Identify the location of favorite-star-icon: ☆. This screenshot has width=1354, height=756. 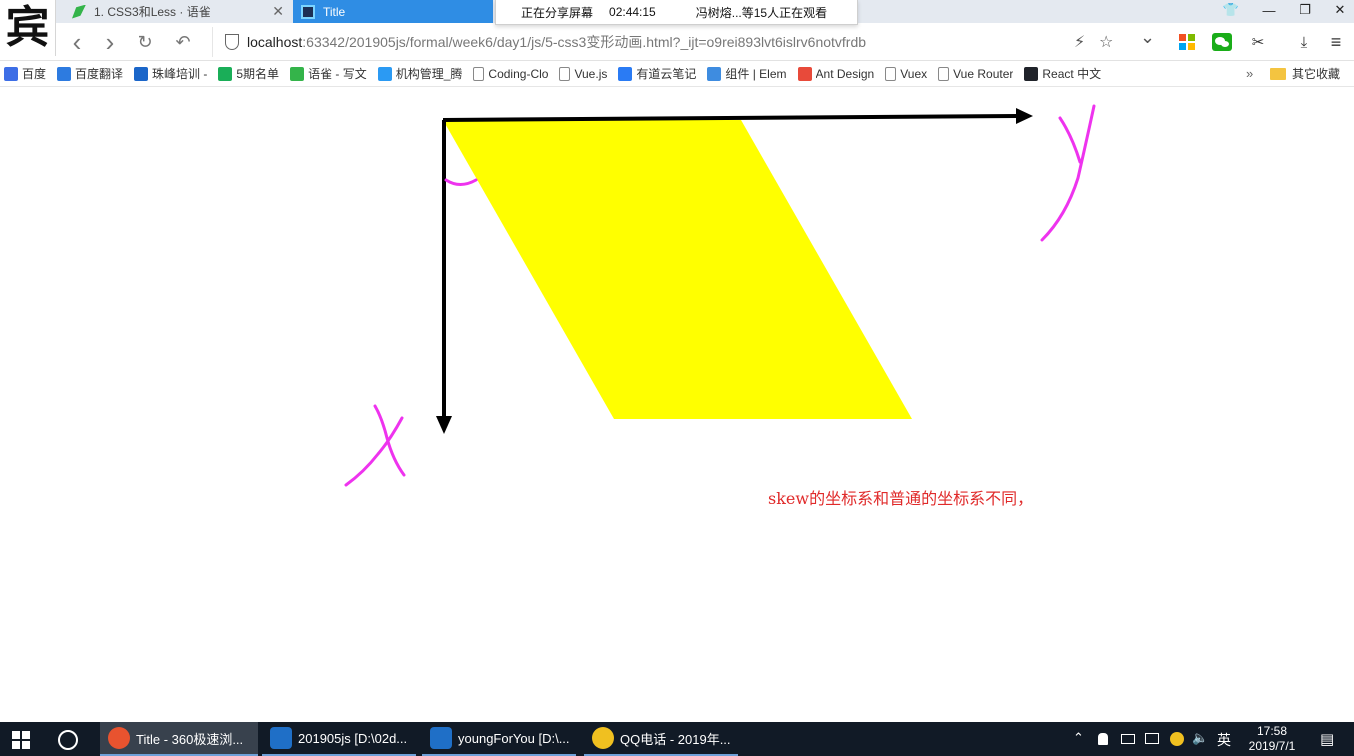
(1106, 42).